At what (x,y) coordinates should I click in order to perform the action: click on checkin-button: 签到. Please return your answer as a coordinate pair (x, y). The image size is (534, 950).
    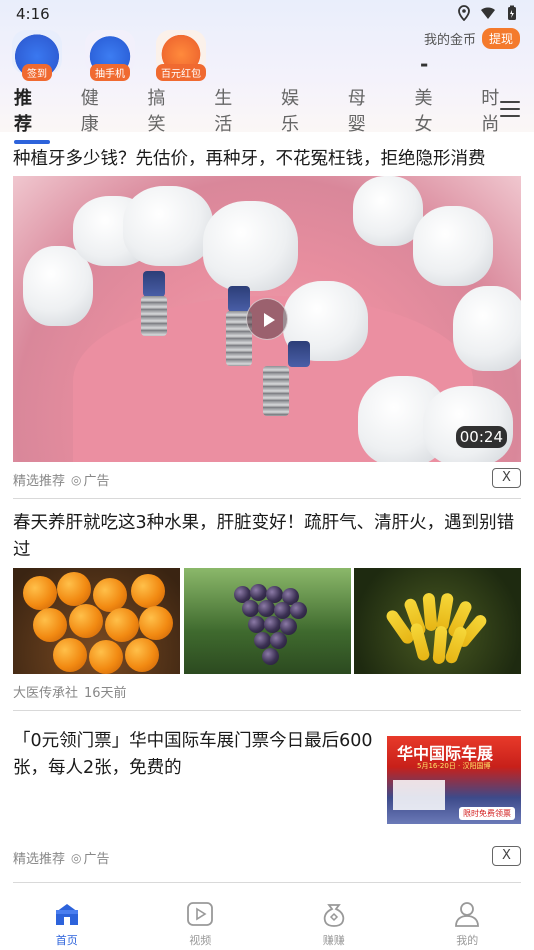
    Looking at the image, I should click on (37, 55).